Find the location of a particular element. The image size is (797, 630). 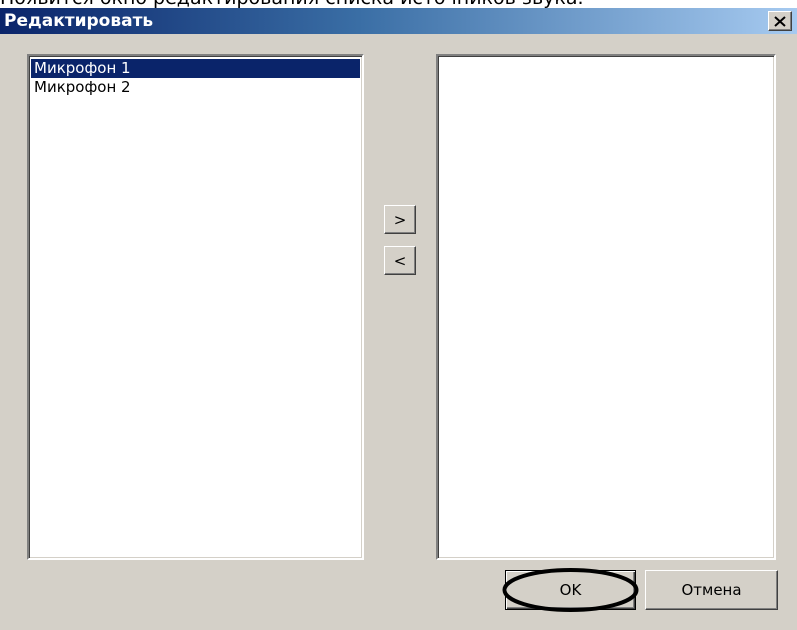

ok-button: OK is located at coordinates (570, 590).